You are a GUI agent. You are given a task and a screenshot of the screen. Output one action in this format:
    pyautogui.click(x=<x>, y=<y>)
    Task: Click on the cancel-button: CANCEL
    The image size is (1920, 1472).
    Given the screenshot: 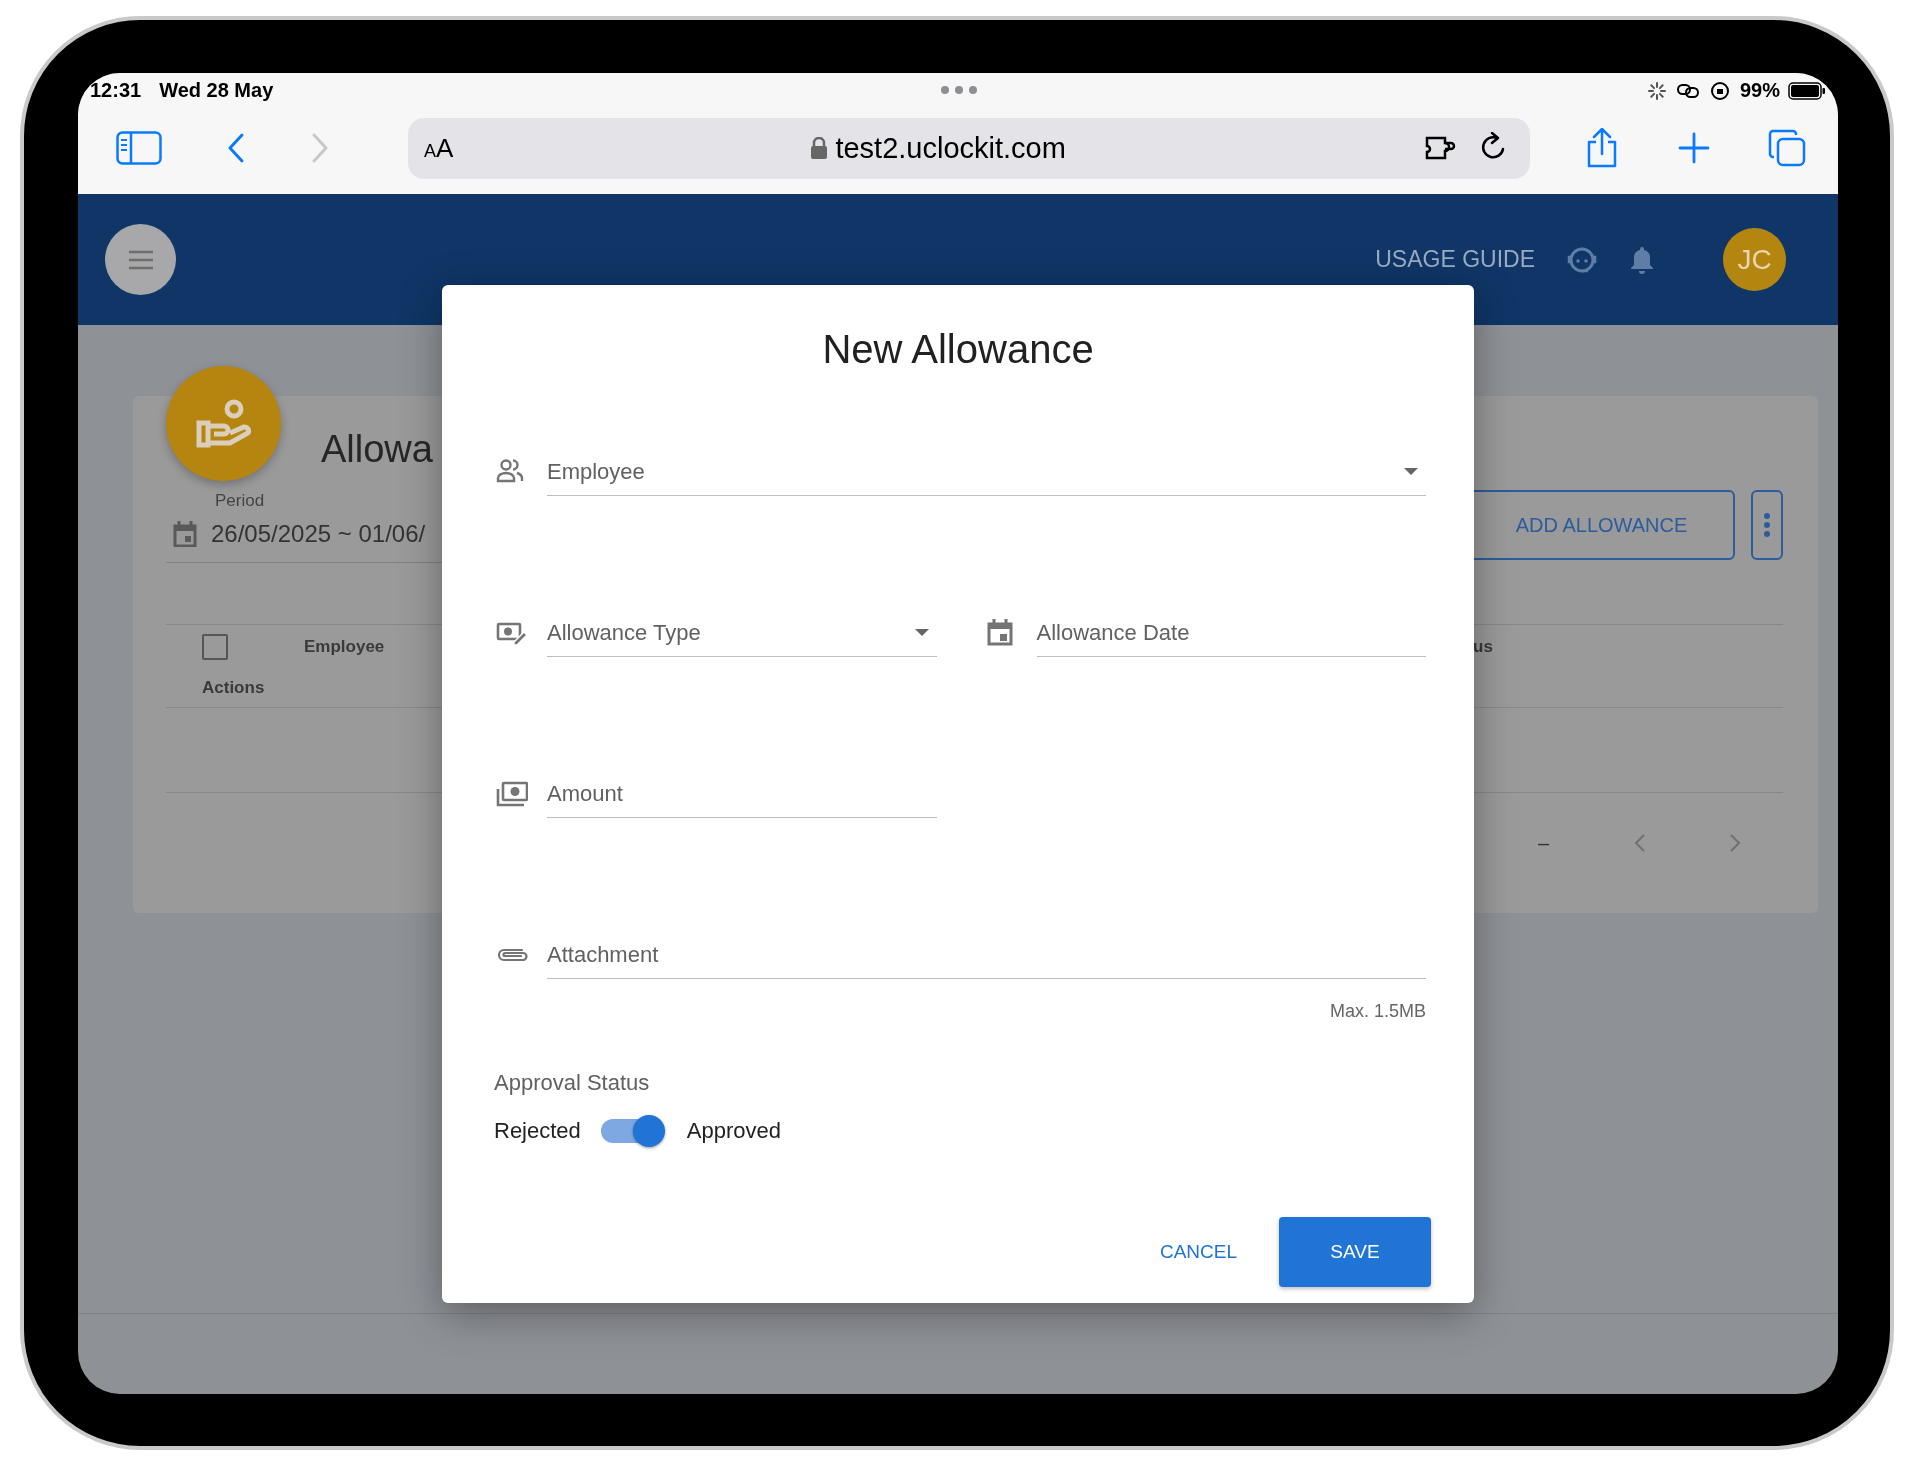 What is the action you would take?
    pyautogui.click(x=1198, y=1252)
    